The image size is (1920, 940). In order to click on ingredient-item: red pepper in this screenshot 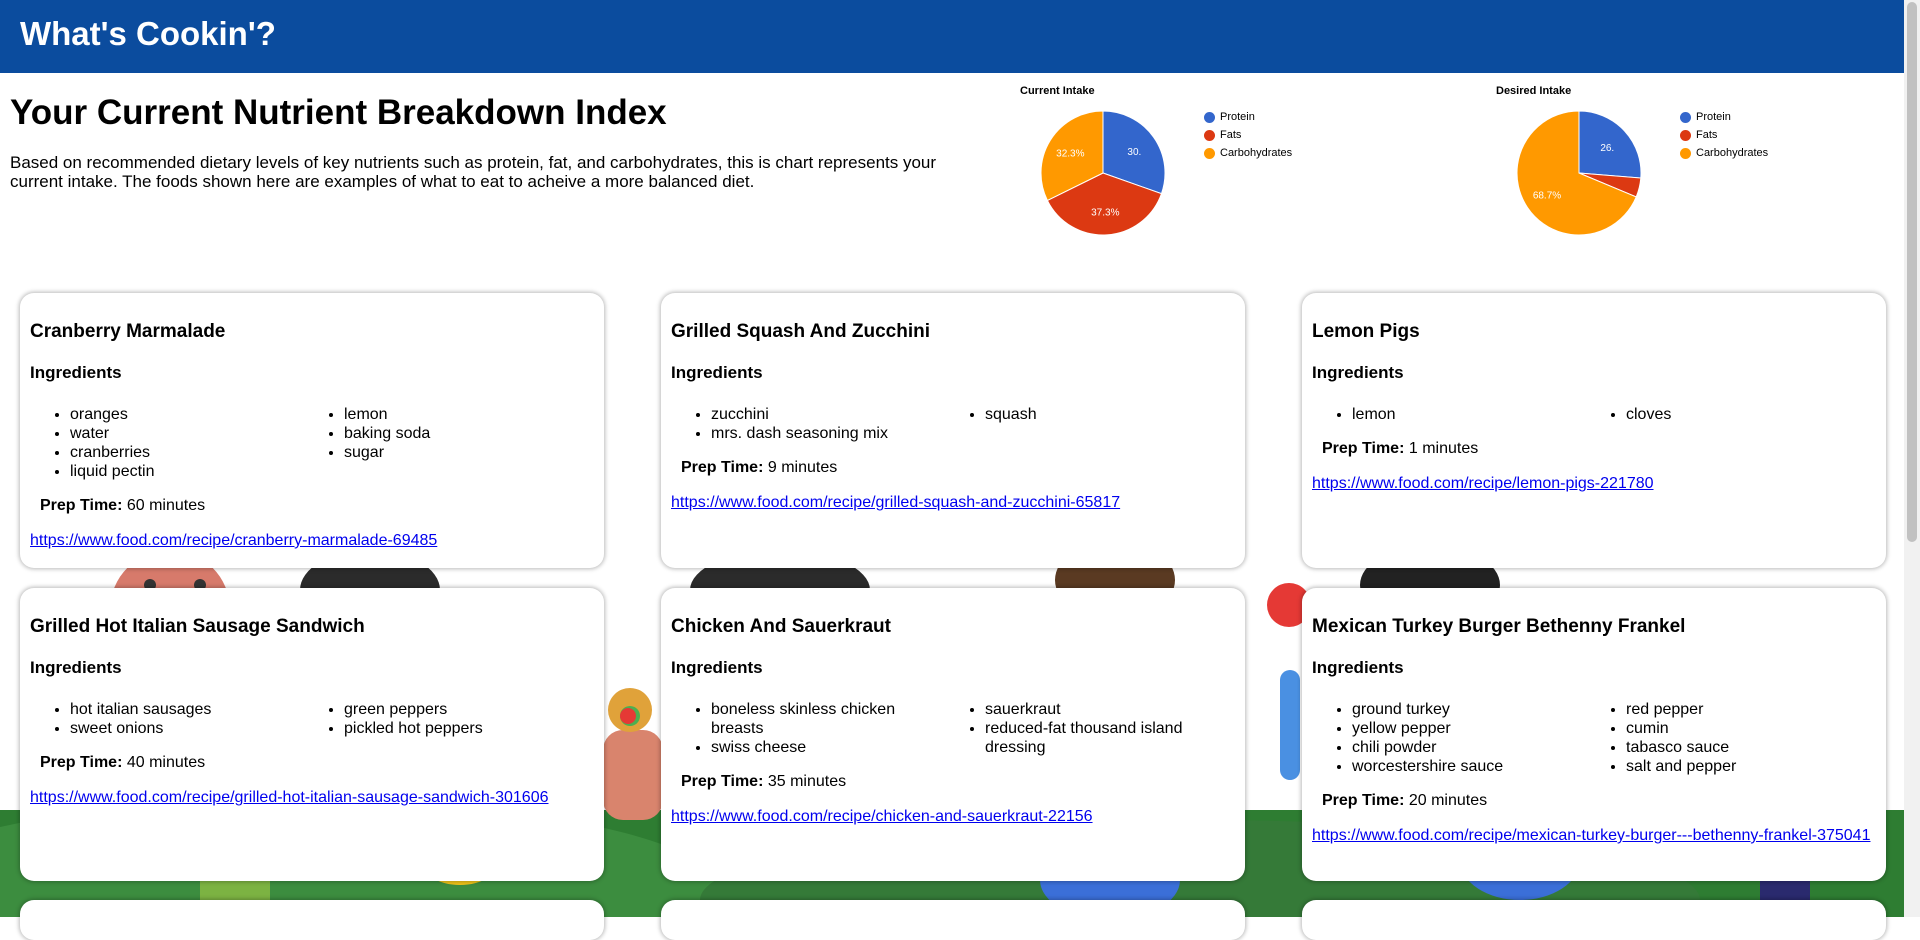, I will do `click(1743, 709)`.